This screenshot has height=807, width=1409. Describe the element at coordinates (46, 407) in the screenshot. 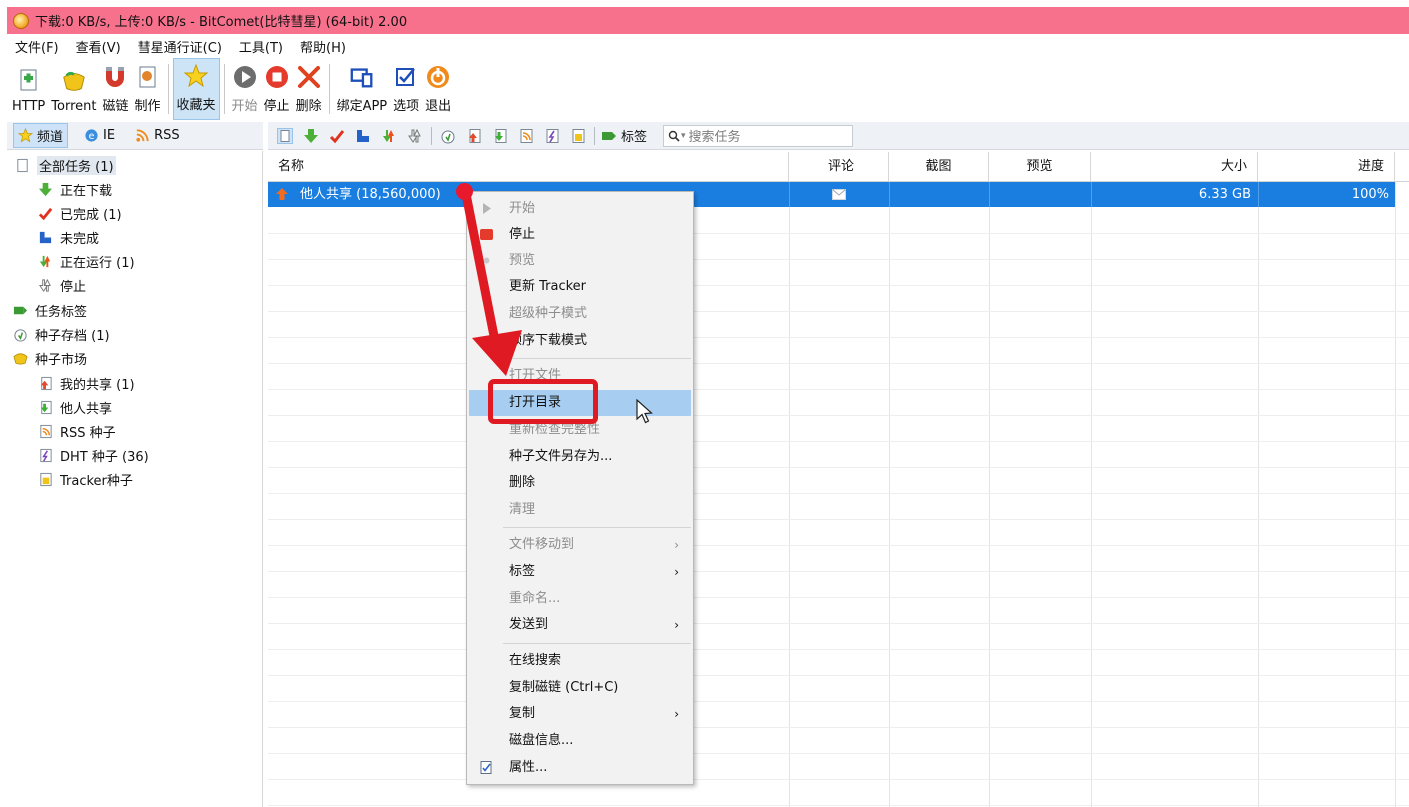

I see `share-down-icon` at that location.